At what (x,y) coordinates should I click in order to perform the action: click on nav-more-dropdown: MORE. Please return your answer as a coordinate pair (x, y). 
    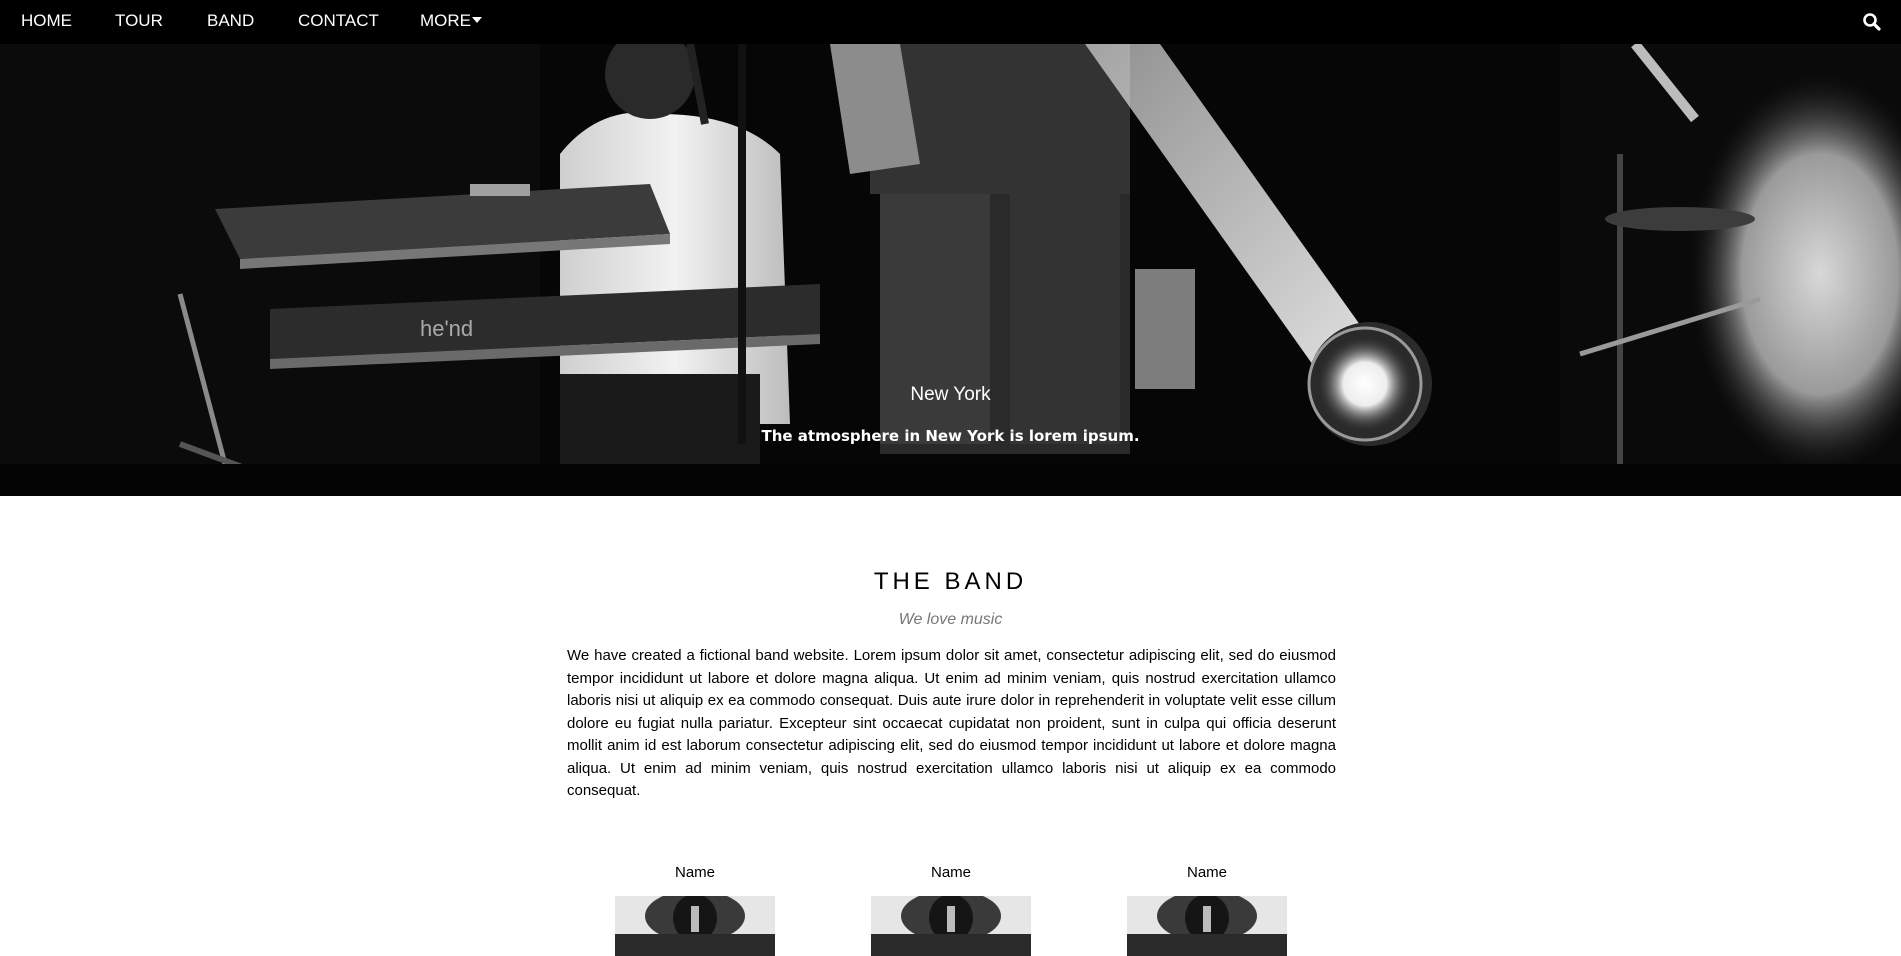
    Looking at the image, I should click on (451, 22).